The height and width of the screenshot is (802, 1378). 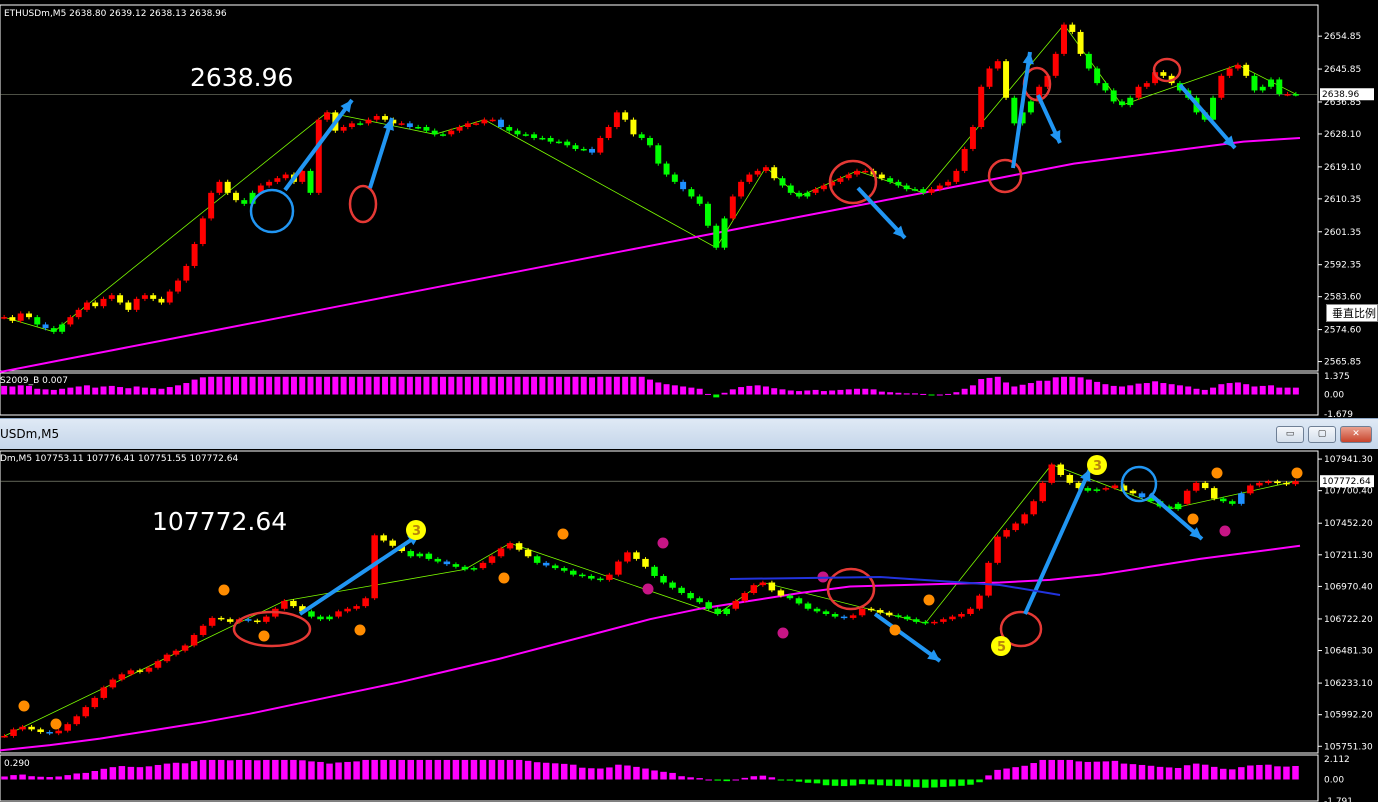 What do you see at coordinates (1342, 298) in the screenshot?
I see `axis-tick-label: 2583.60` at bounding box center [1342, 298].